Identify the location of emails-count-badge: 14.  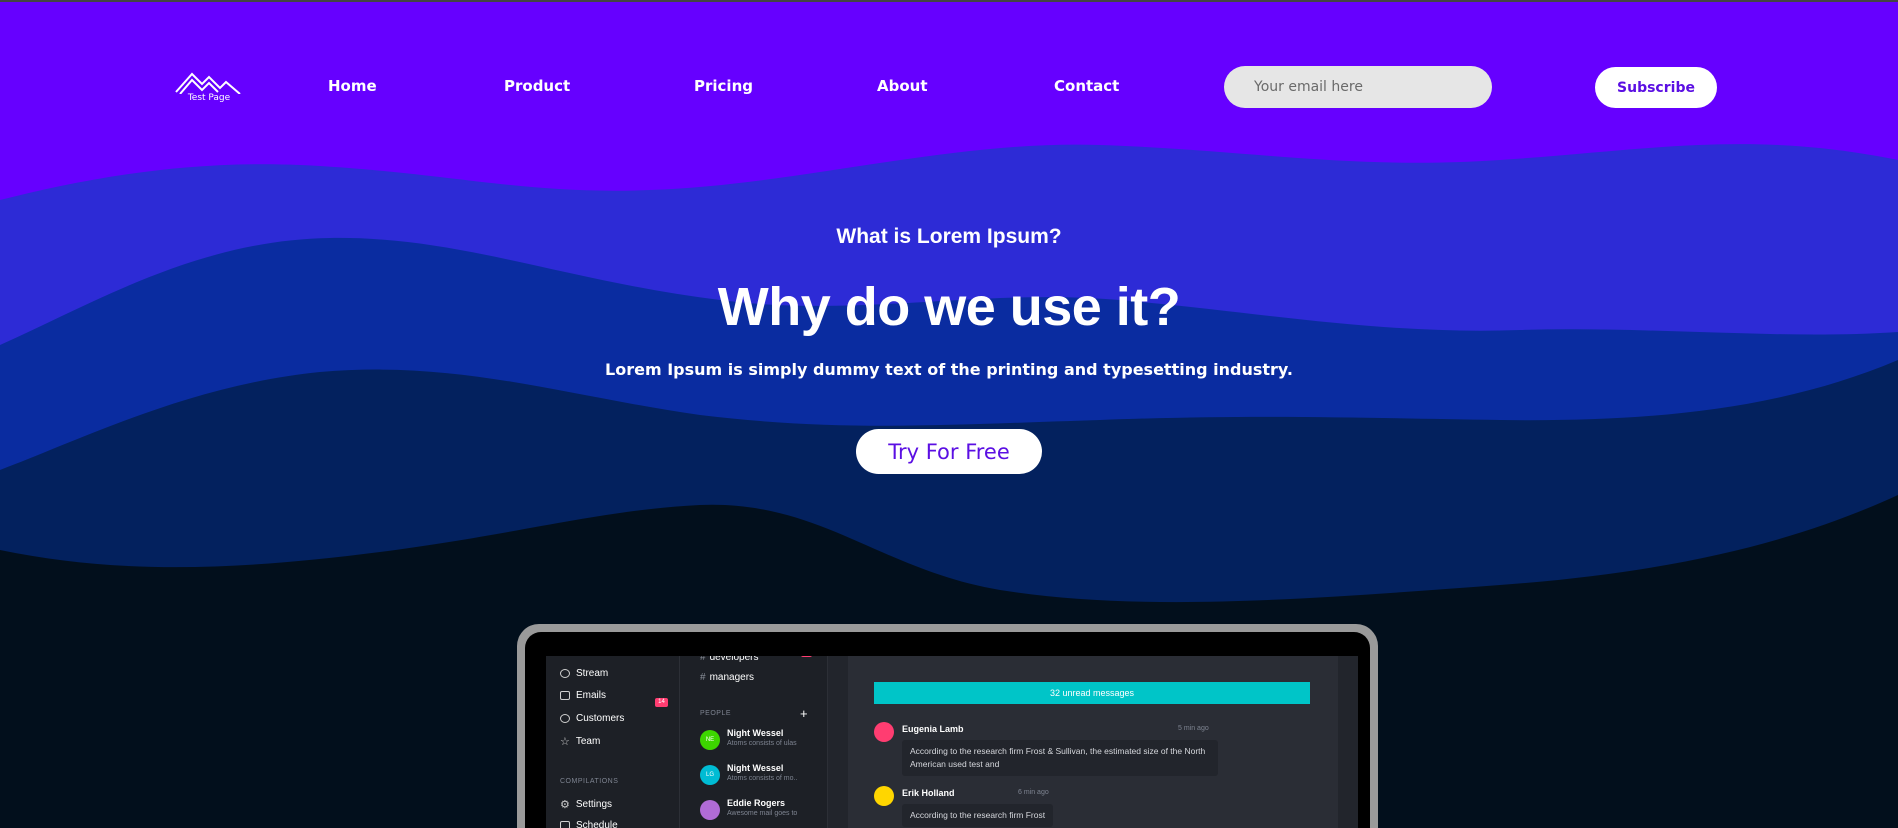
(661, 702).